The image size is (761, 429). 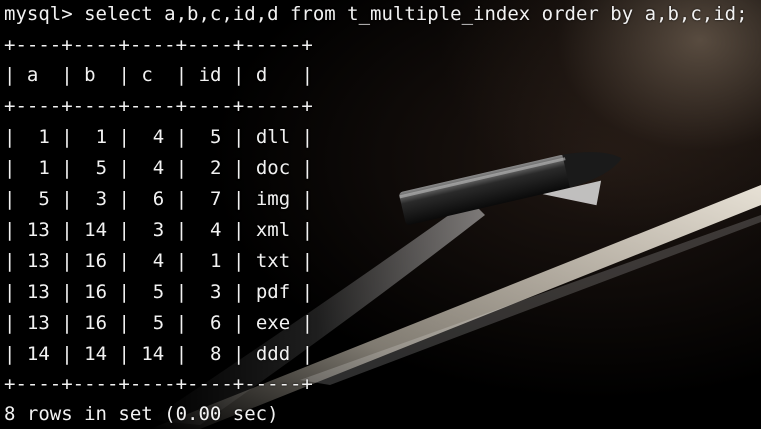 What do you see at coordinates (273, 137) in the screenshot?
I see `table-cell-d: dll` at bounding box center [273, 137].